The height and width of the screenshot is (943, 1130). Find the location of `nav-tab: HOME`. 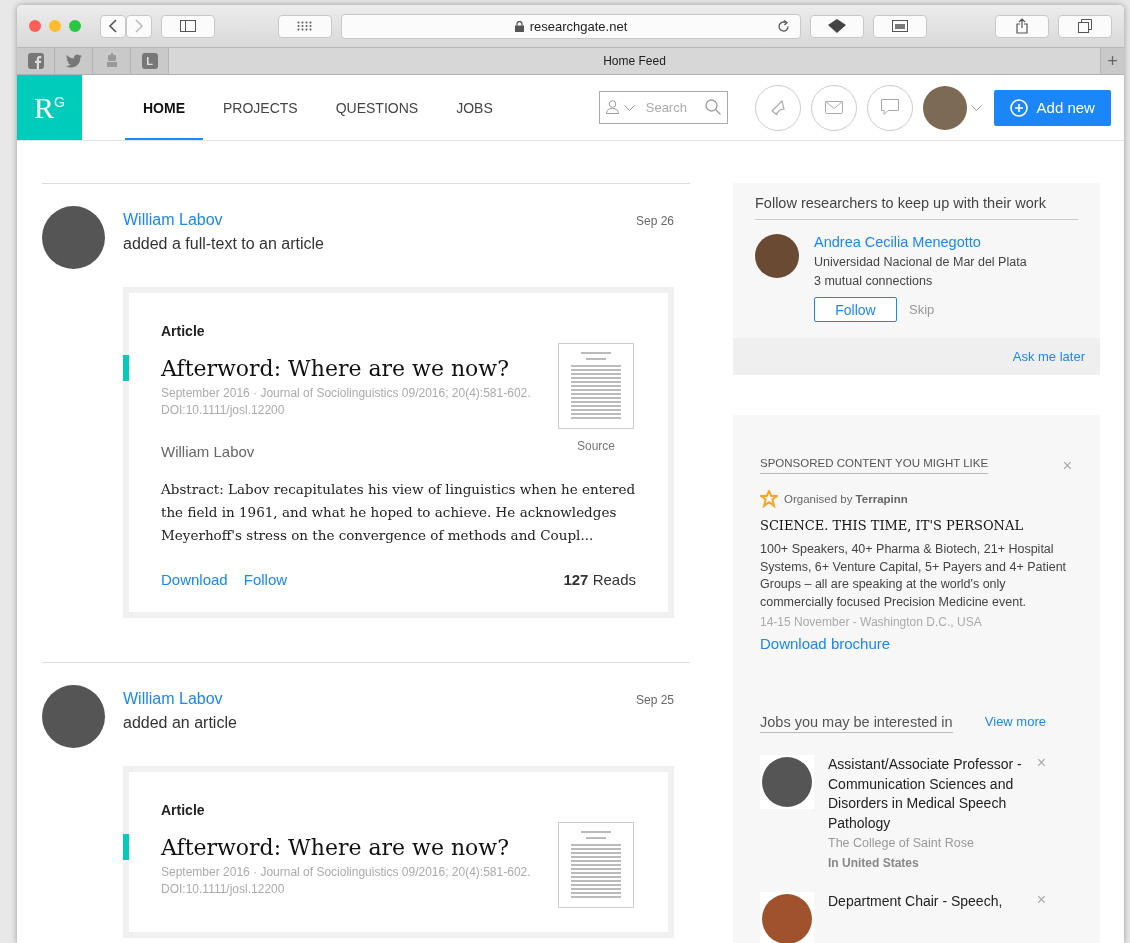

nav-tab: HOME is located at coordinates (164, 107).